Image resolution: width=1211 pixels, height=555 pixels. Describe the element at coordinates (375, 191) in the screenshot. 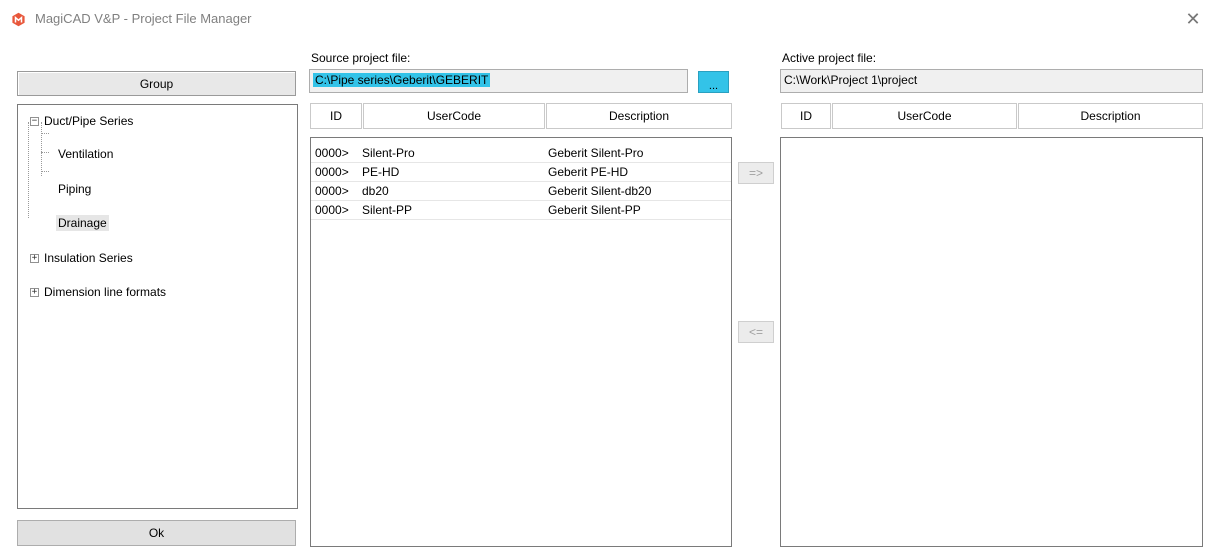

I see `row-usercode: db20` at that location.